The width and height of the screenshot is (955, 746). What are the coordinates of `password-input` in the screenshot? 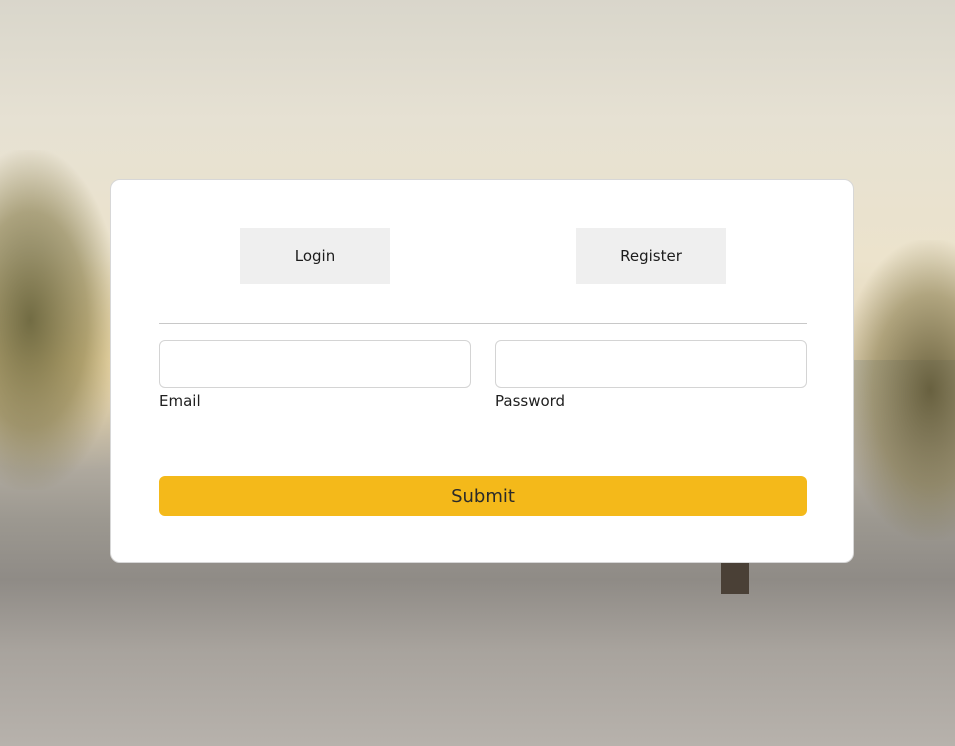 It's located at (651, 364).